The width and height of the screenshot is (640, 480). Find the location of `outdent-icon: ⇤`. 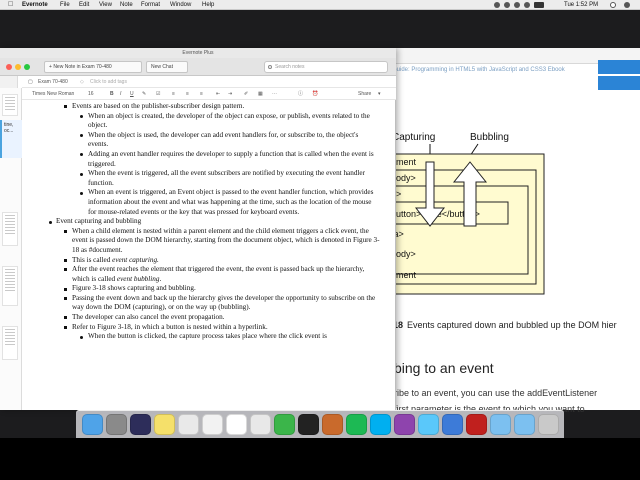

outdent-icon: ⇤ is located at coordinates (218, 94).